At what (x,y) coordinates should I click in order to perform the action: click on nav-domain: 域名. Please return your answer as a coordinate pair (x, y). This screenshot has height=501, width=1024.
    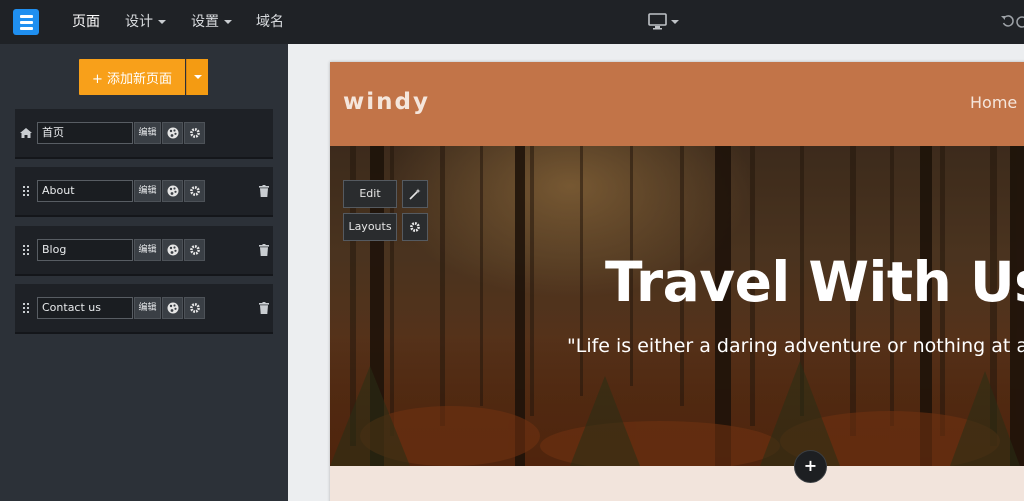
    Looking at the image, I should click on (270, 22).